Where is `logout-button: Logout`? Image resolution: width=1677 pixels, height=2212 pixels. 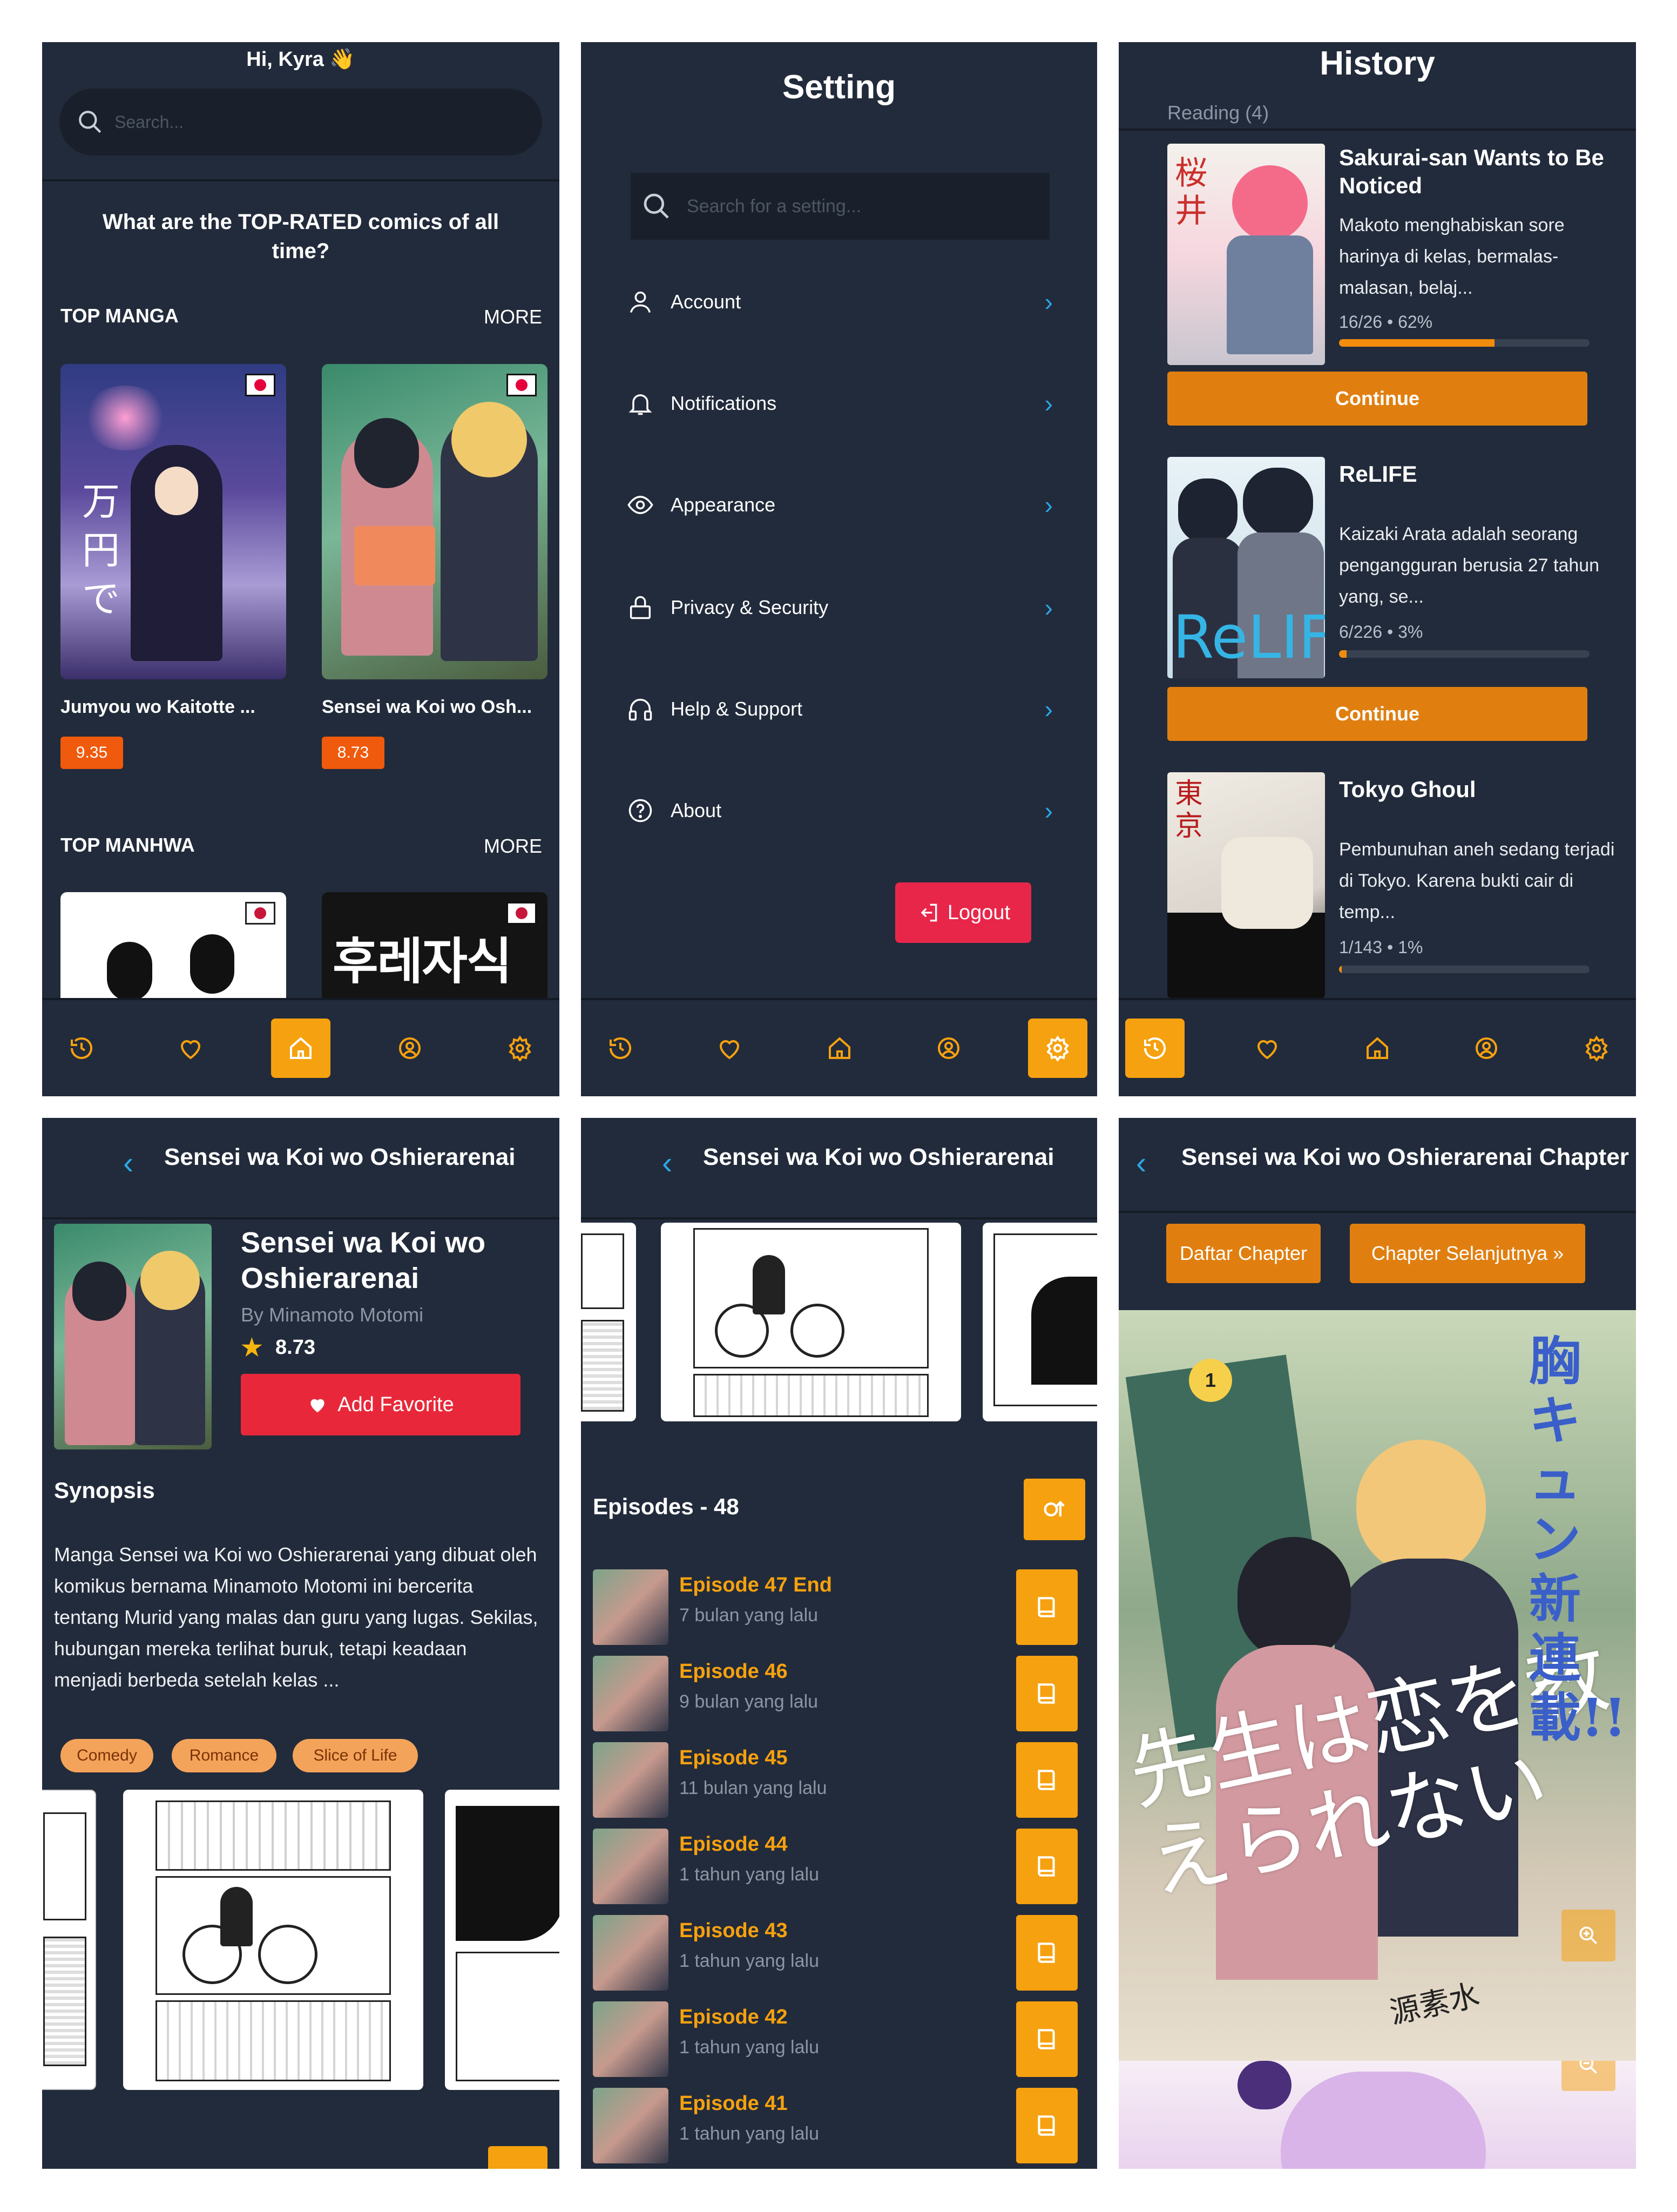
logout-button: Logout is located at coordinates (963, 912).